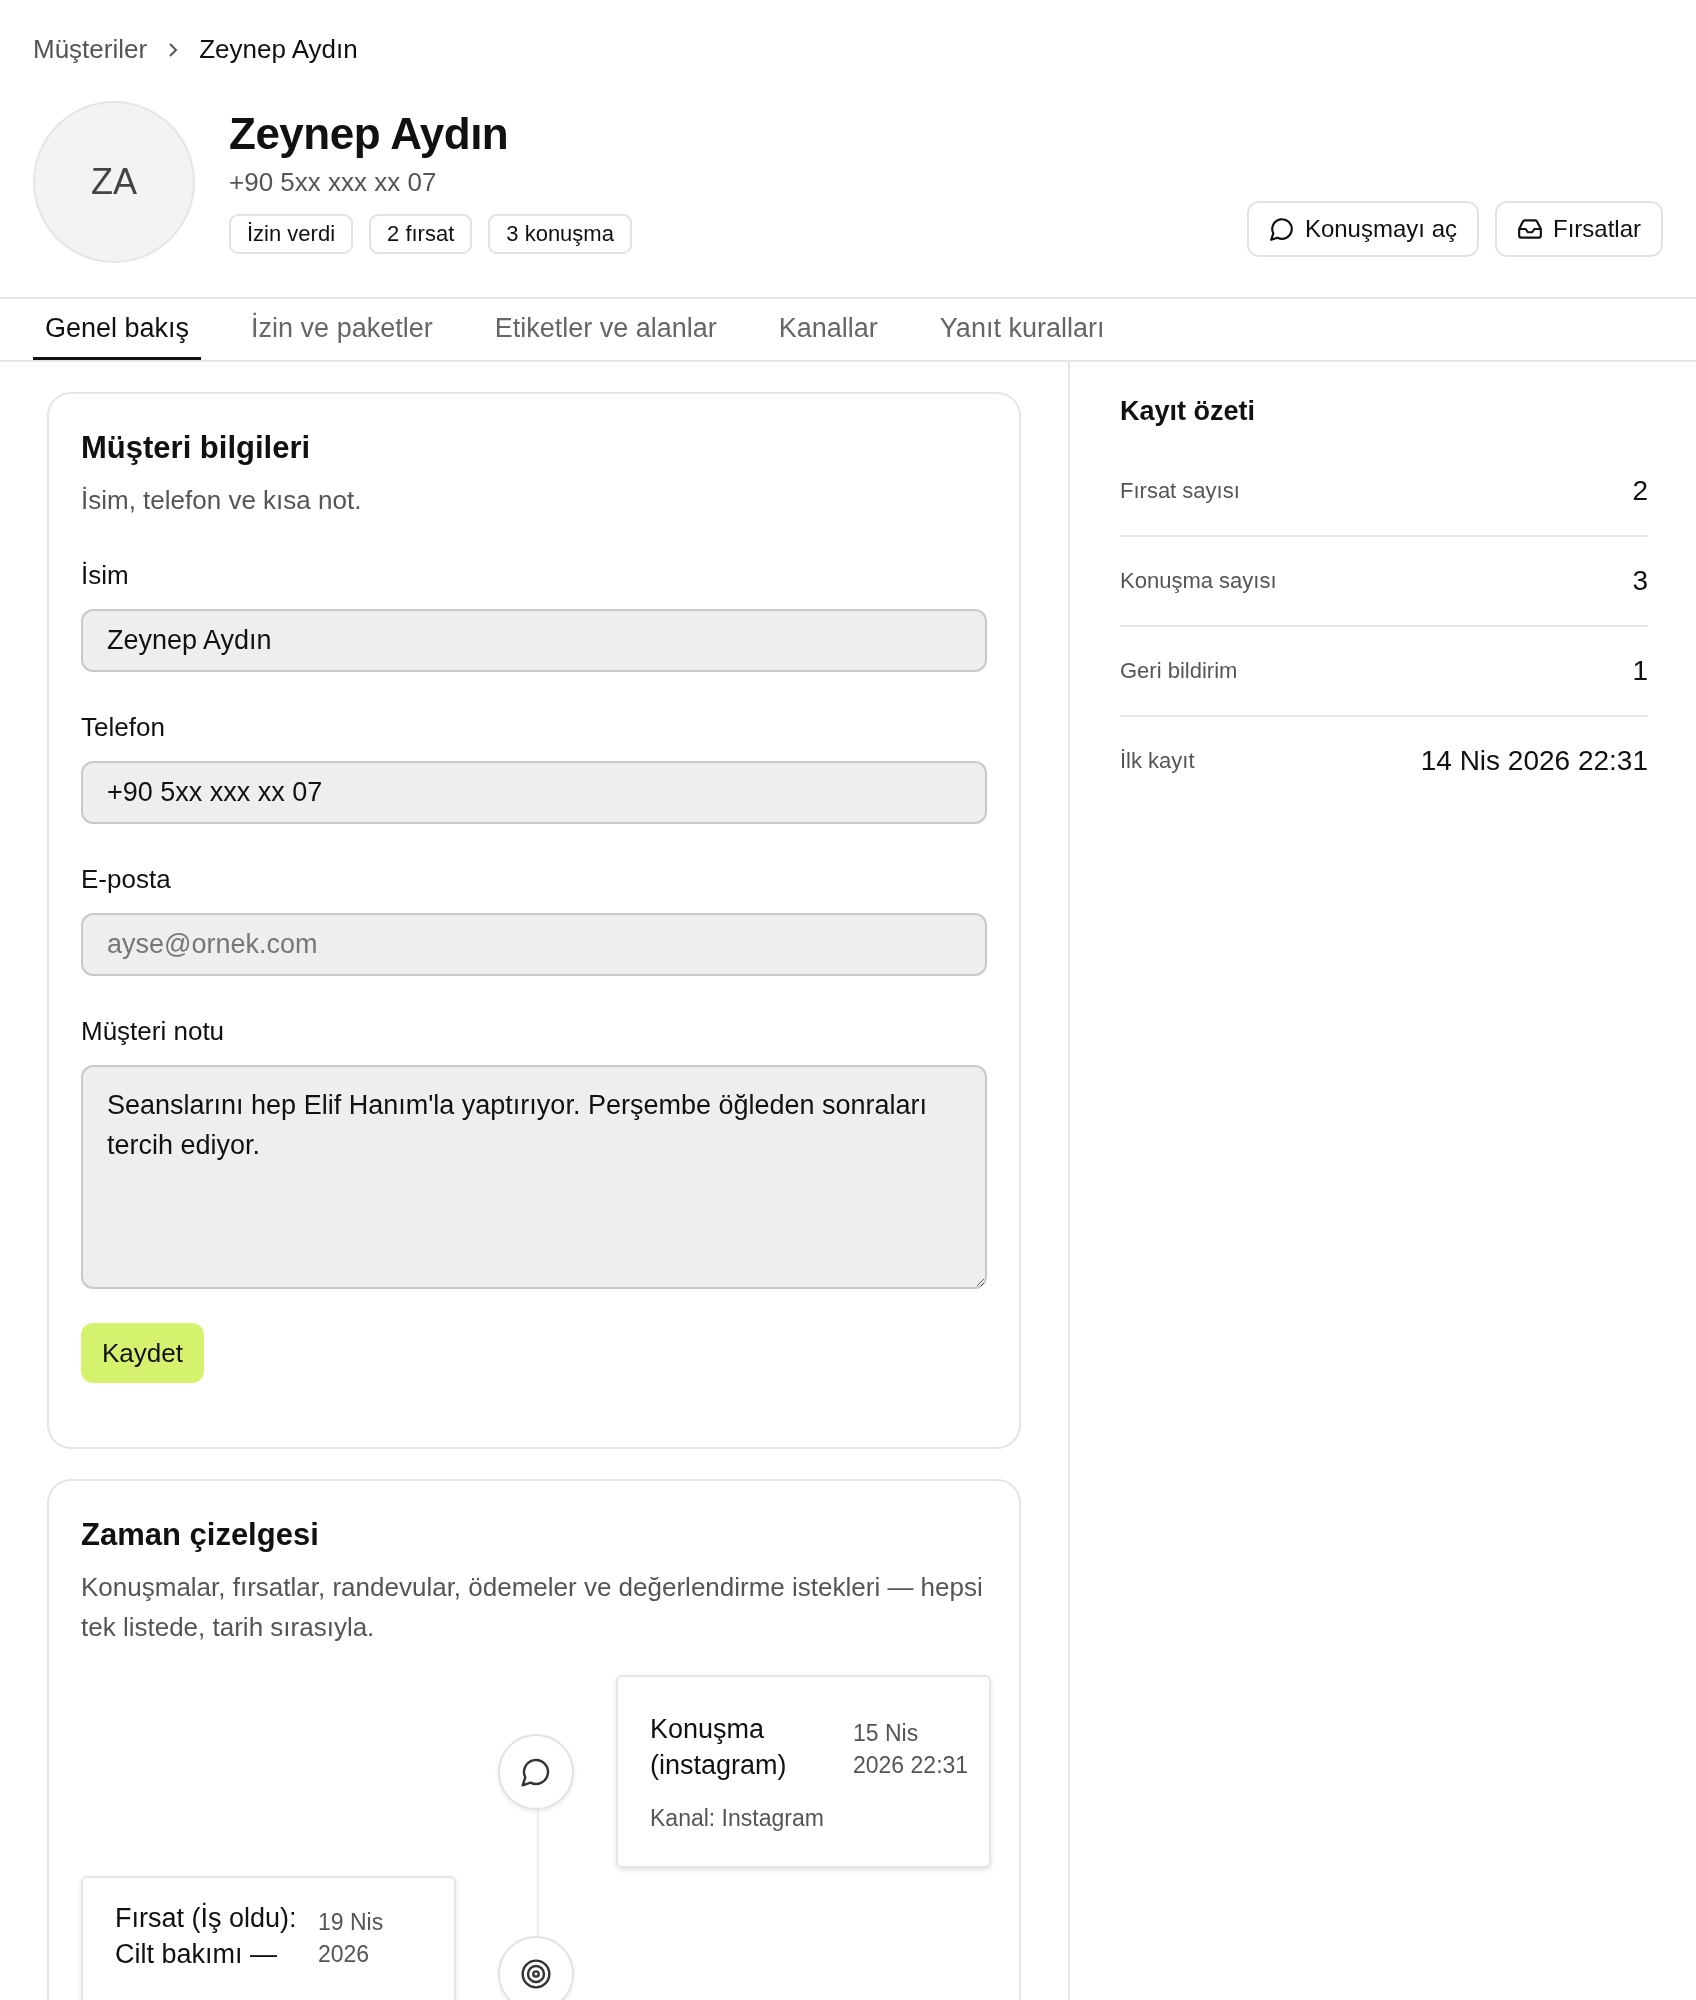 The height and width of the screenshot is (2000, 1696). Describe the element at coordinates (126, 879) in the screenshot. I see `field-label: E-posta` at that location.